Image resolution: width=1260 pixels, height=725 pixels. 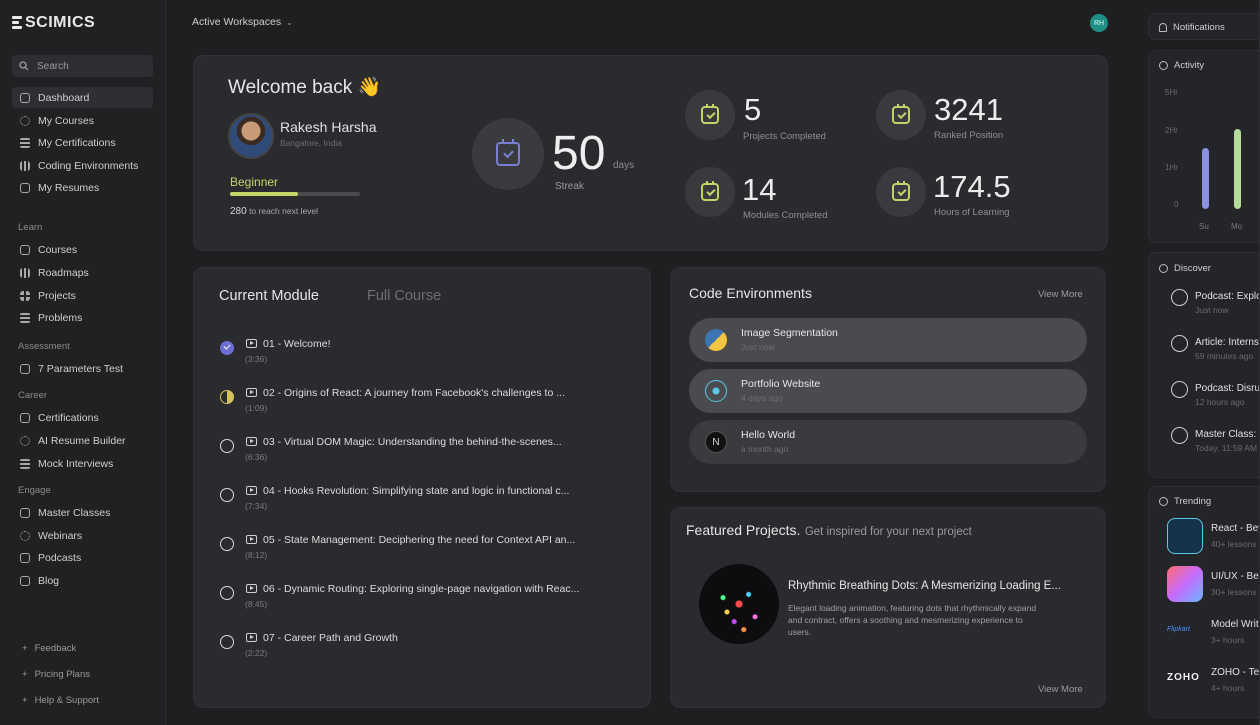 What do you see at coordinates (256, 408) in the screenshot?
I see `module-duration: (1:09)` at bounding box center [256, 408].